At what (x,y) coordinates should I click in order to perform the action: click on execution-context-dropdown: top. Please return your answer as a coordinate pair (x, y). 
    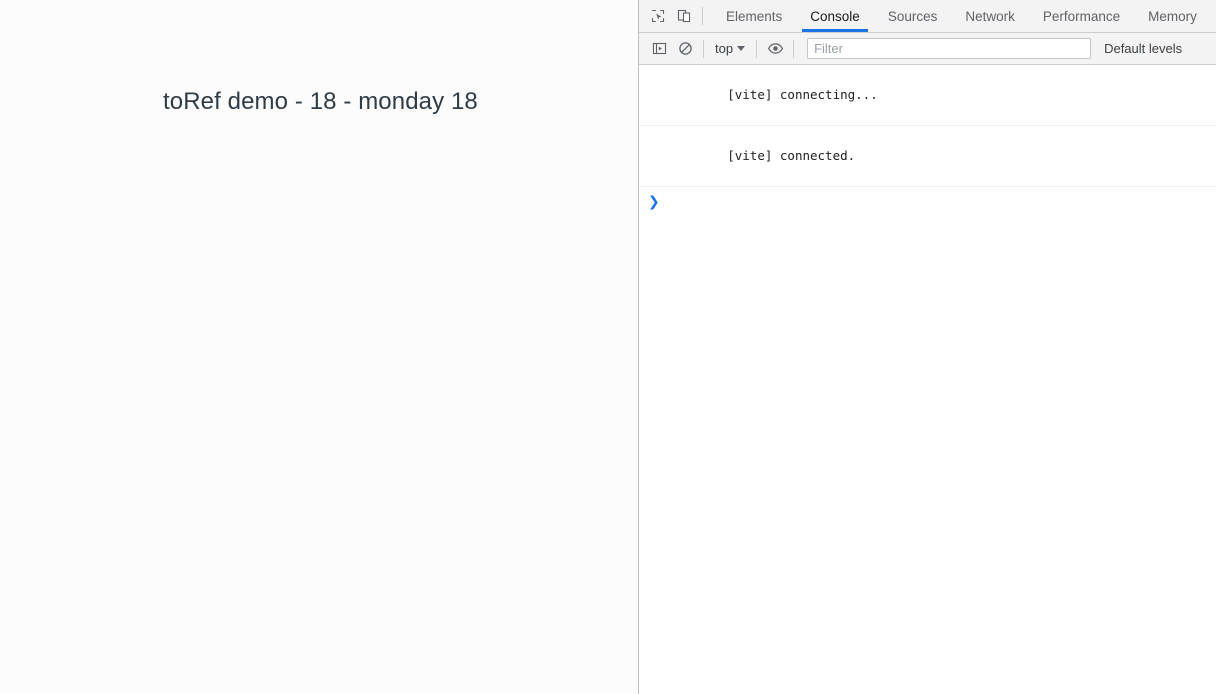
    Looking at the image, I should click on (730, 49).